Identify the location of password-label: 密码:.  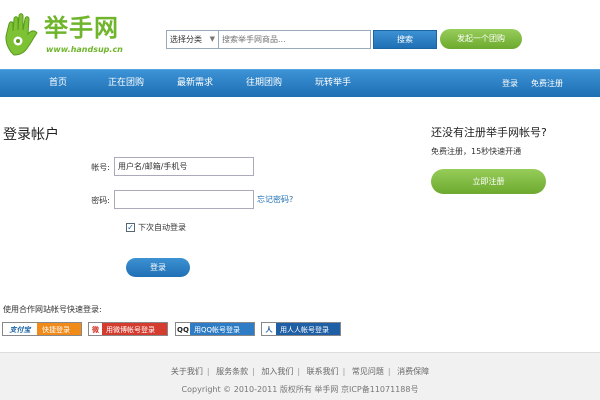
(100, 200).